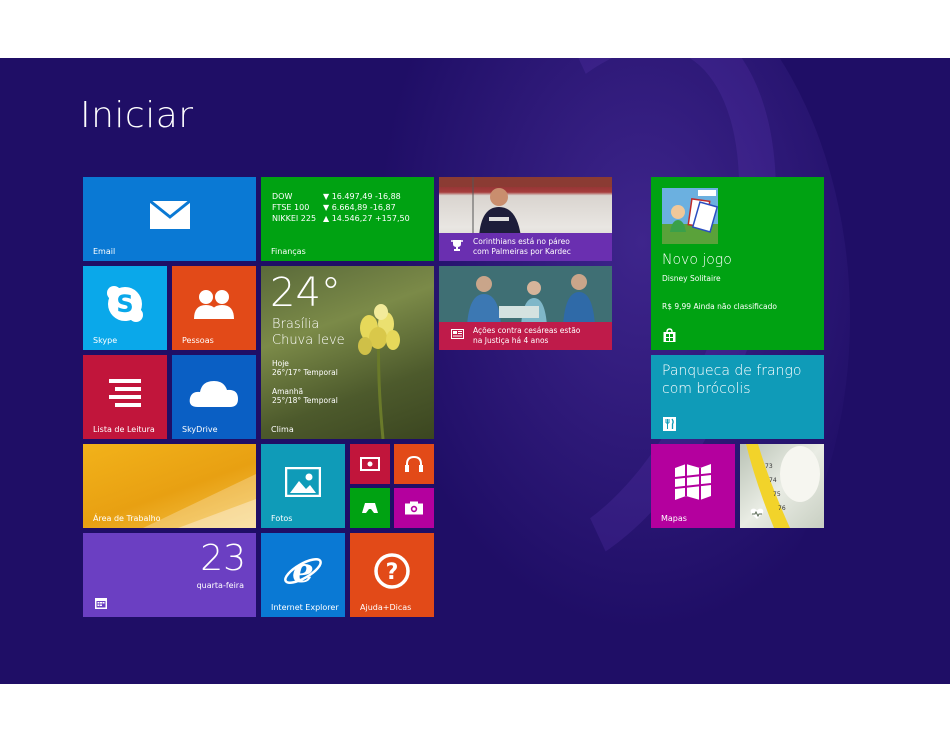 This screenshot has height=735, width=950. I want to click on finance-value: 16.497,49, so click(352, 196).